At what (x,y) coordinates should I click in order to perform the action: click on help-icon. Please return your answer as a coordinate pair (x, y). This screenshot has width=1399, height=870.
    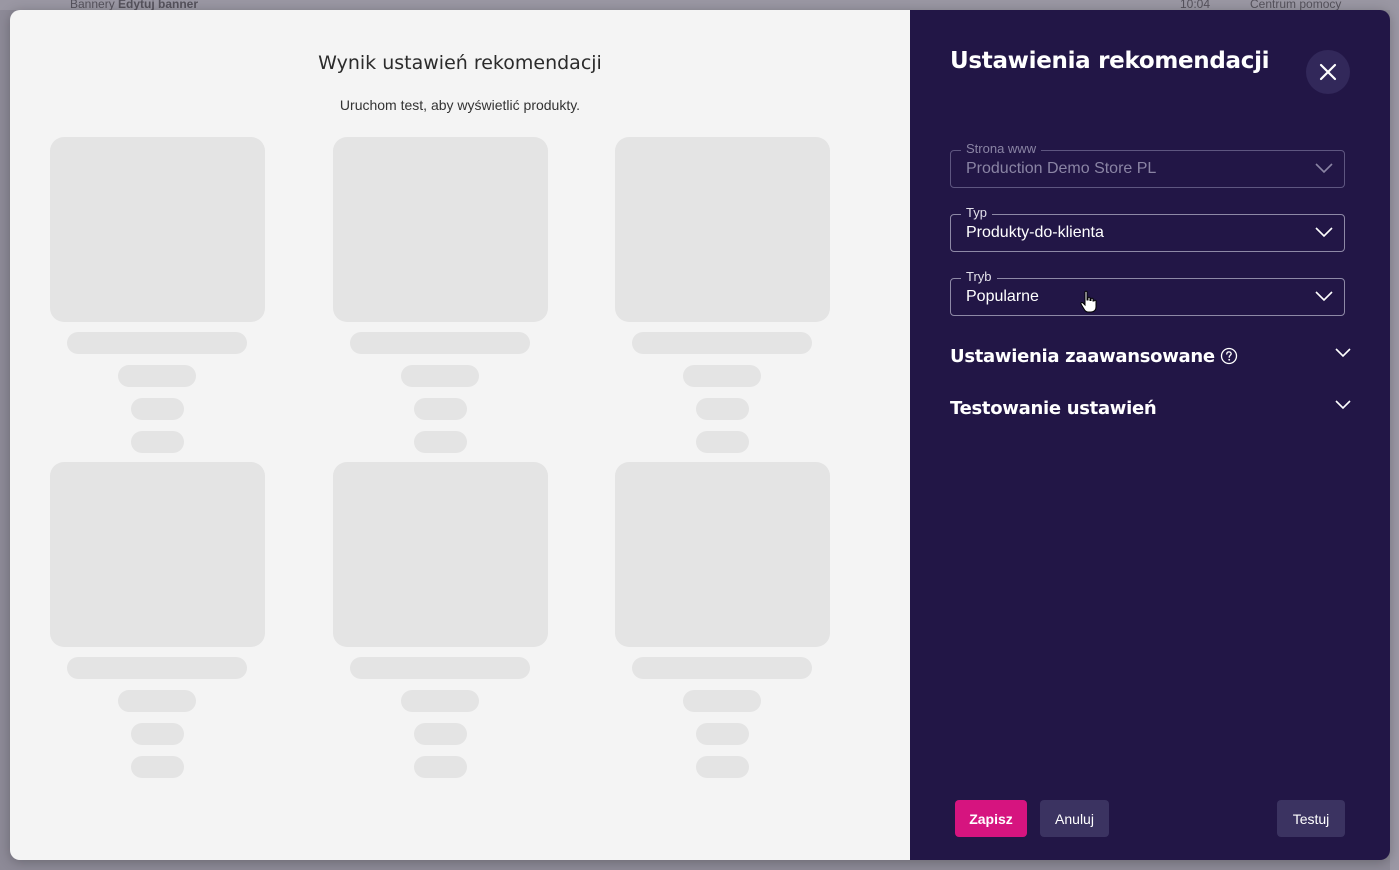
    Looking at the image, I should click on (1229, 356).